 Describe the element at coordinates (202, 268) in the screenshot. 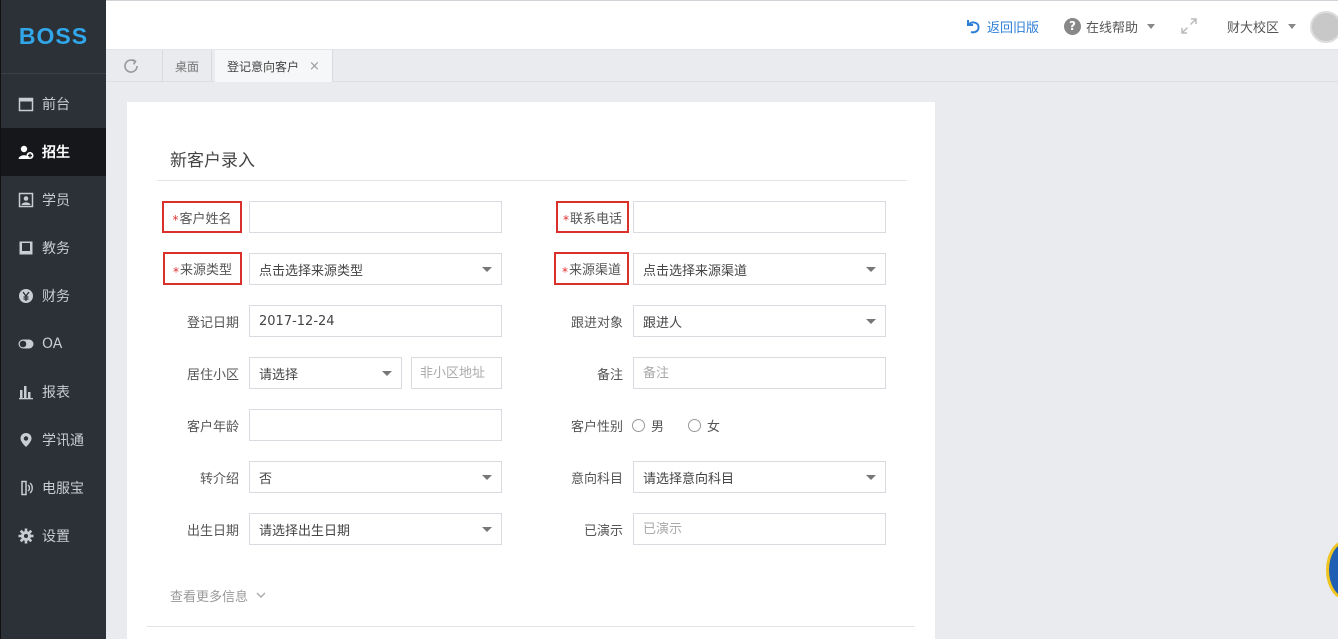

I see `source-type-label: * 来源类型` at that location.